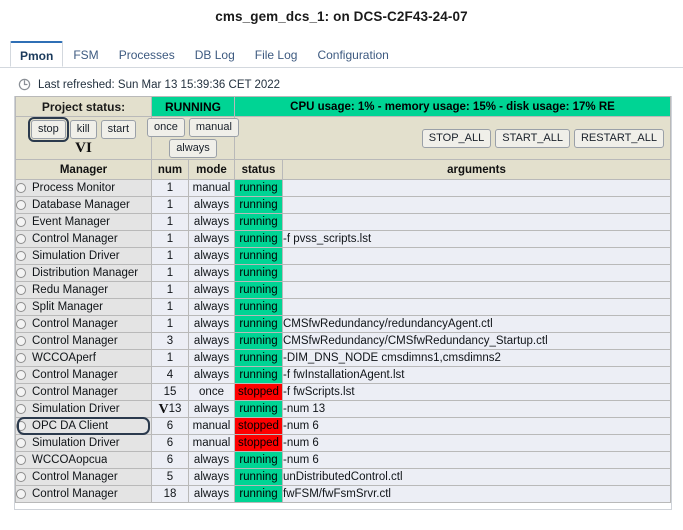 The height and width of the screenshot is (530, 683). What do you see at coordinates (343, 307) in the screenshot?
I see `table-row: Split Manager 1 always running` at bounding box center [343, 307].